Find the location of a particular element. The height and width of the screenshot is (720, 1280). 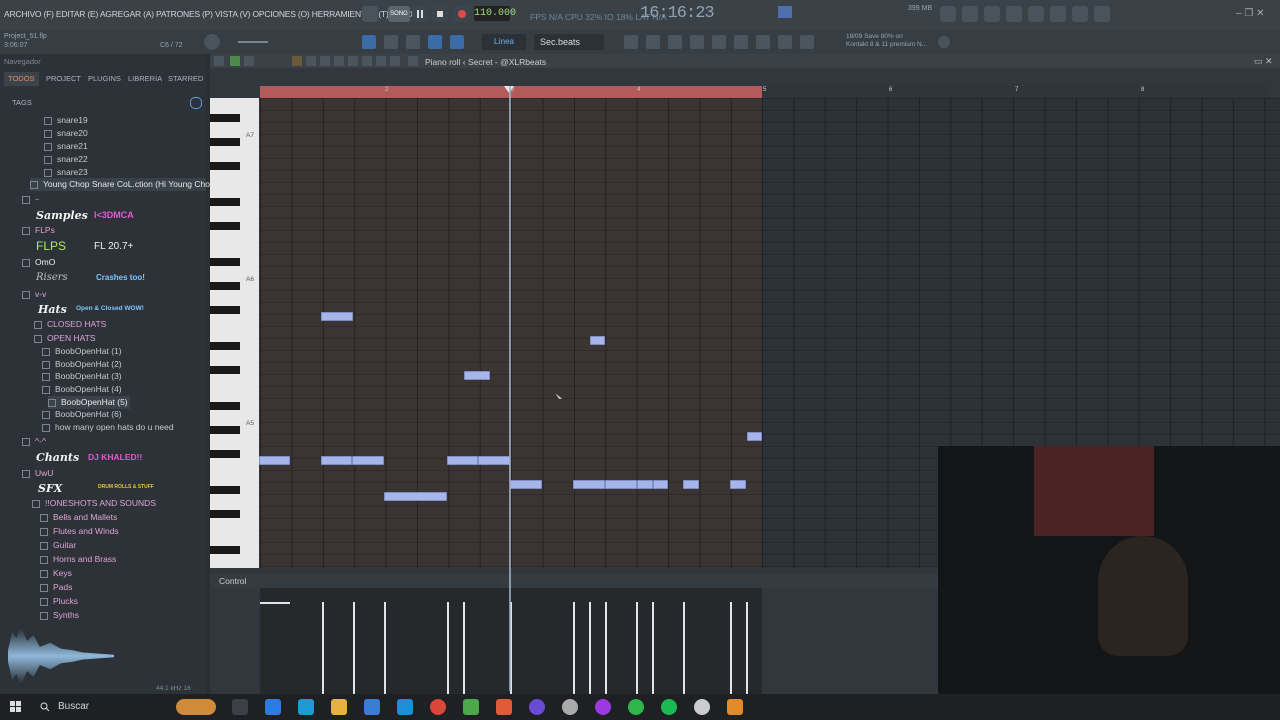

weather-widget-icon is located at coordinates (196, 707).